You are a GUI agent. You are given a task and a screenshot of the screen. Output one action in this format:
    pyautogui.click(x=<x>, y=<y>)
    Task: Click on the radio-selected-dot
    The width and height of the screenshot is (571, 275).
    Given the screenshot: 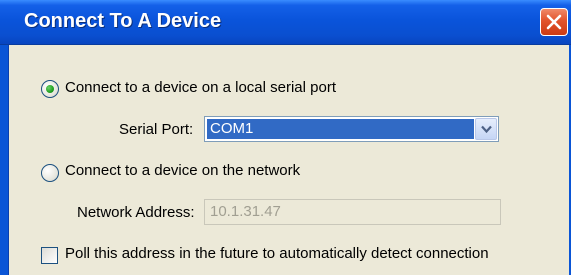 What is the action you would take?
    pyautogui.click(x=50, y=89)
    